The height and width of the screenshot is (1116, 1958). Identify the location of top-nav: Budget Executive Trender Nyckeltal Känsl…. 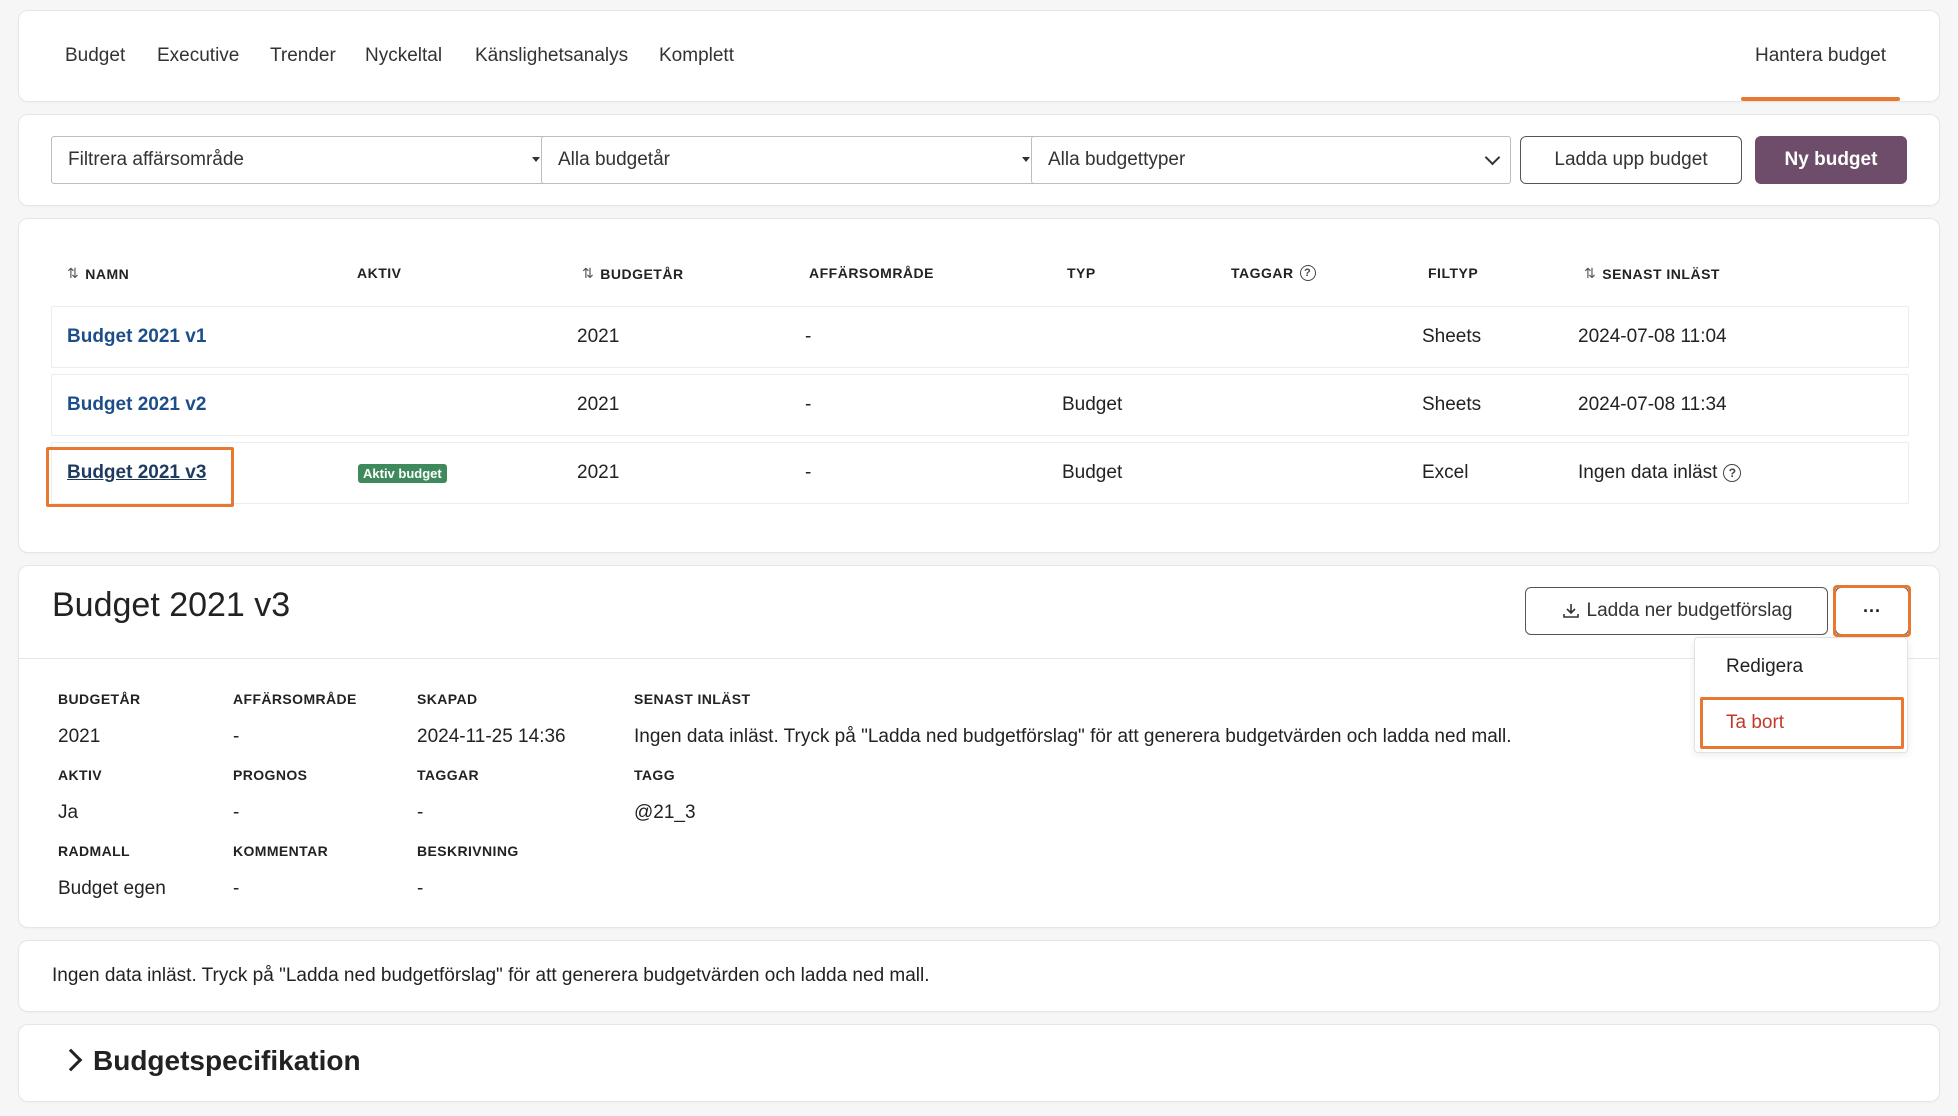
(979, 56).